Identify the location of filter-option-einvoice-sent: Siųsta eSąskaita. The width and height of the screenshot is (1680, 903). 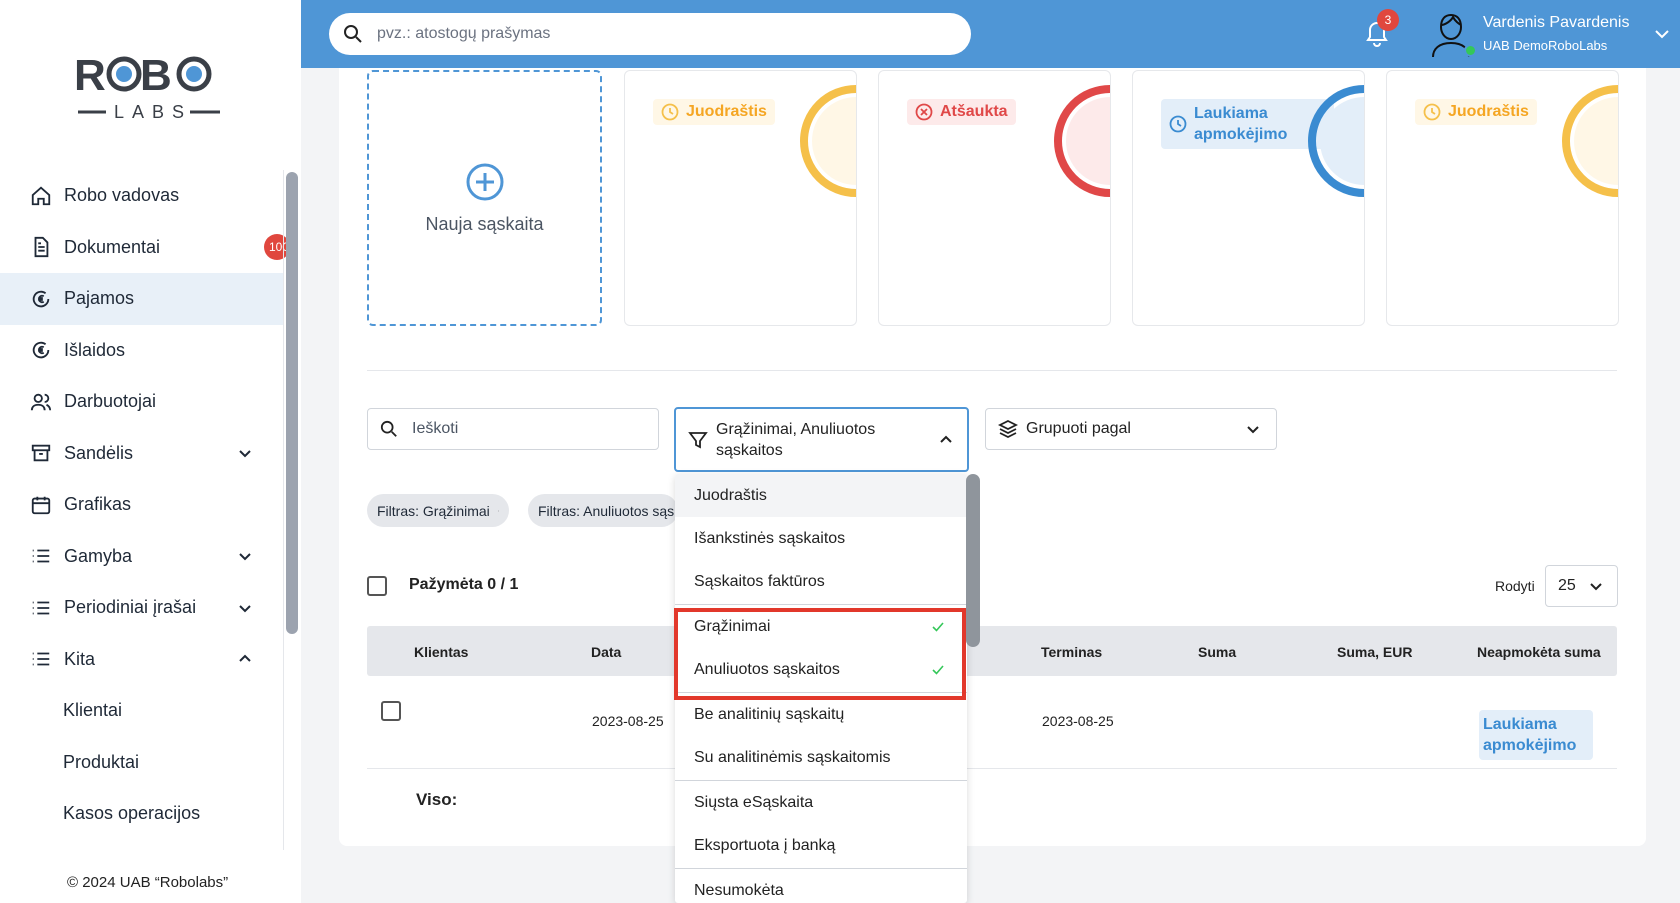
(821, 802).